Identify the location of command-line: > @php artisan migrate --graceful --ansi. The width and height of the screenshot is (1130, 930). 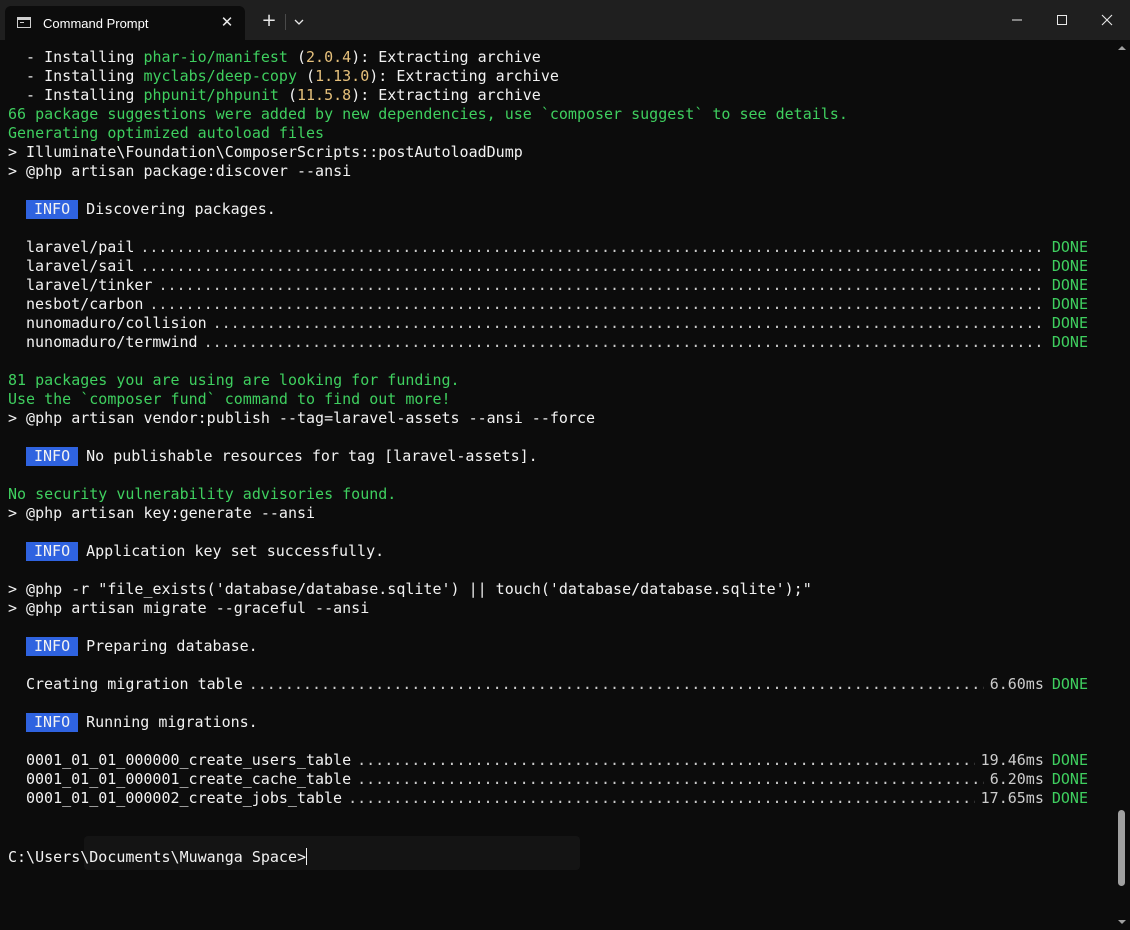
(189, 608).